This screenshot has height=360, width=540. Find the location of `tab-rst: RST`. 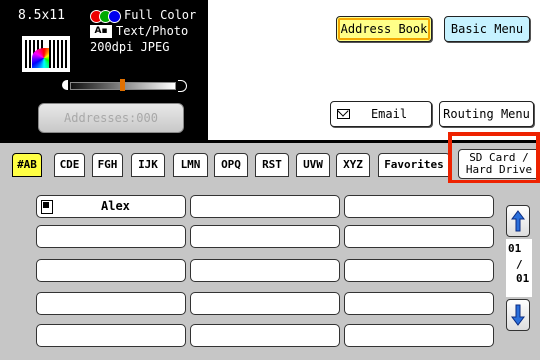

tab-rst: RST is located at coordinates (272, 165).